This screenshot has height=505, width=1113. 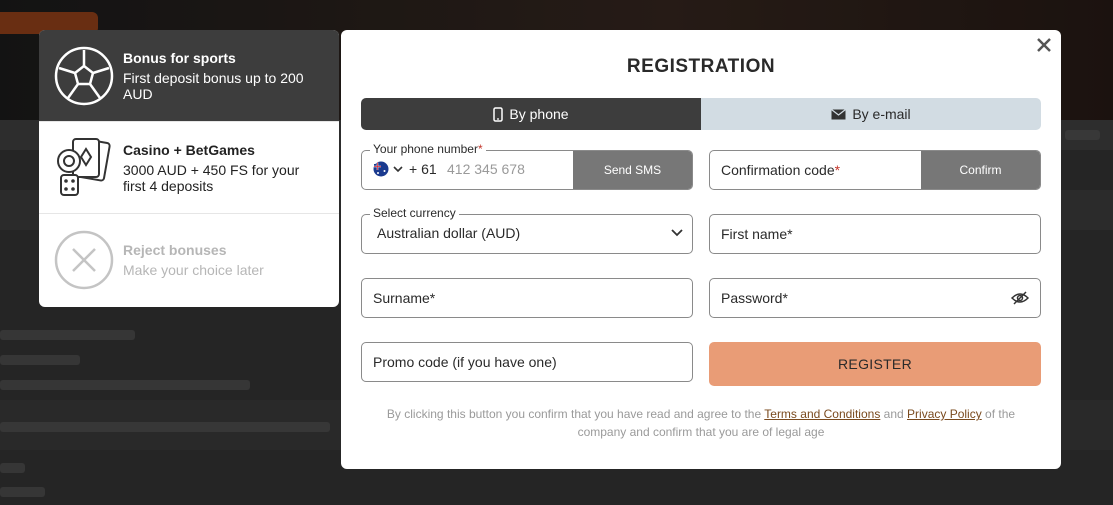 What do you see at coordinates (527, 298) in the screenshot?
I see `surname-field: Surname*` at bounding box center [527, 298].